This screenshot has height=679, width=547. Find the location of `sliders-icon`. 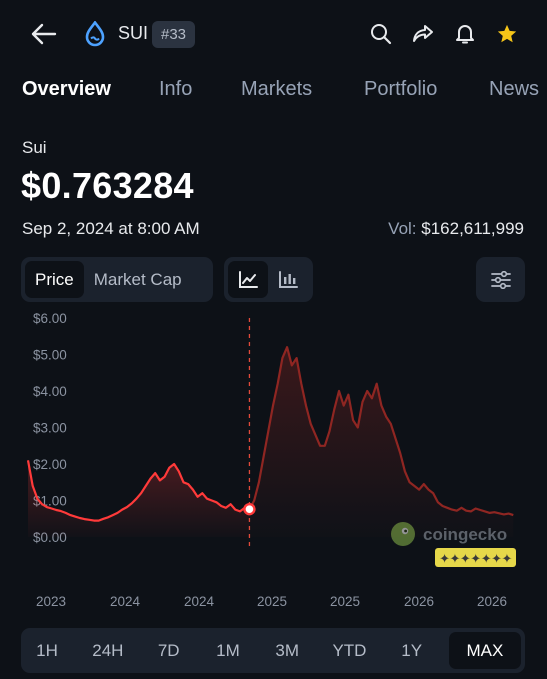

sliders-icon is located at coordinates (500, 279).